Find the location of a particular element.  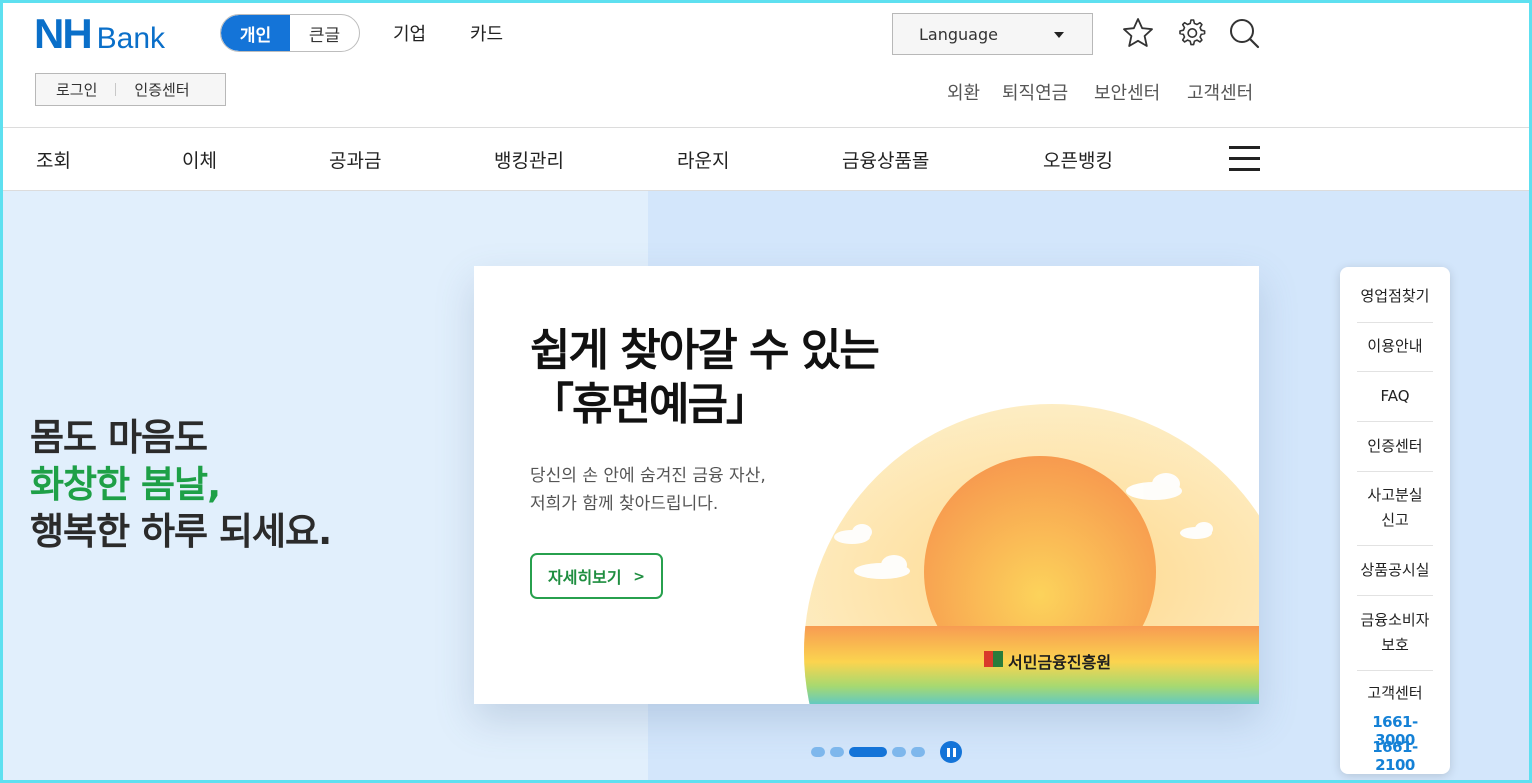

gnb-item-transfer: 이체 is located at coordinates (199, 159).